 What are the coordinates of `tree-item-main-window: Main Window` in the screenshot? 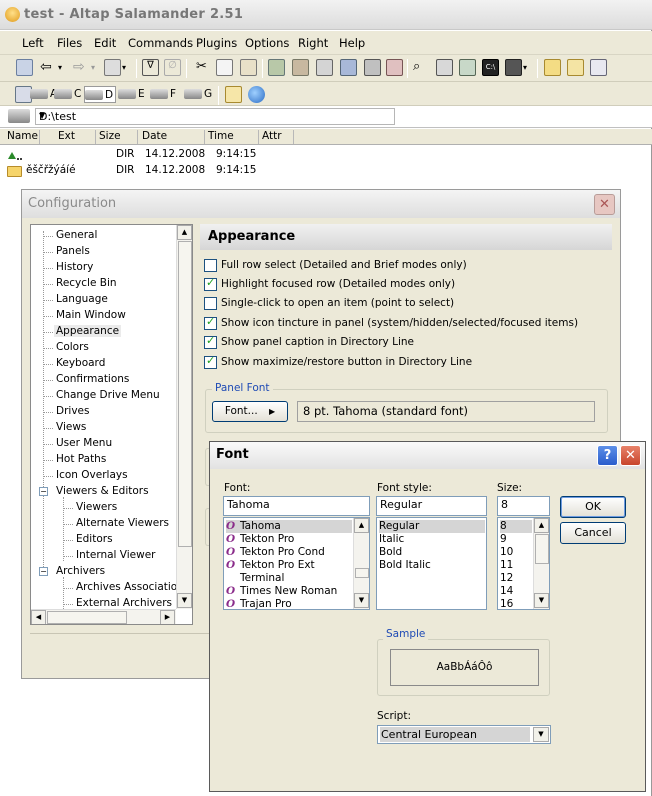 It's located at (91, 315).